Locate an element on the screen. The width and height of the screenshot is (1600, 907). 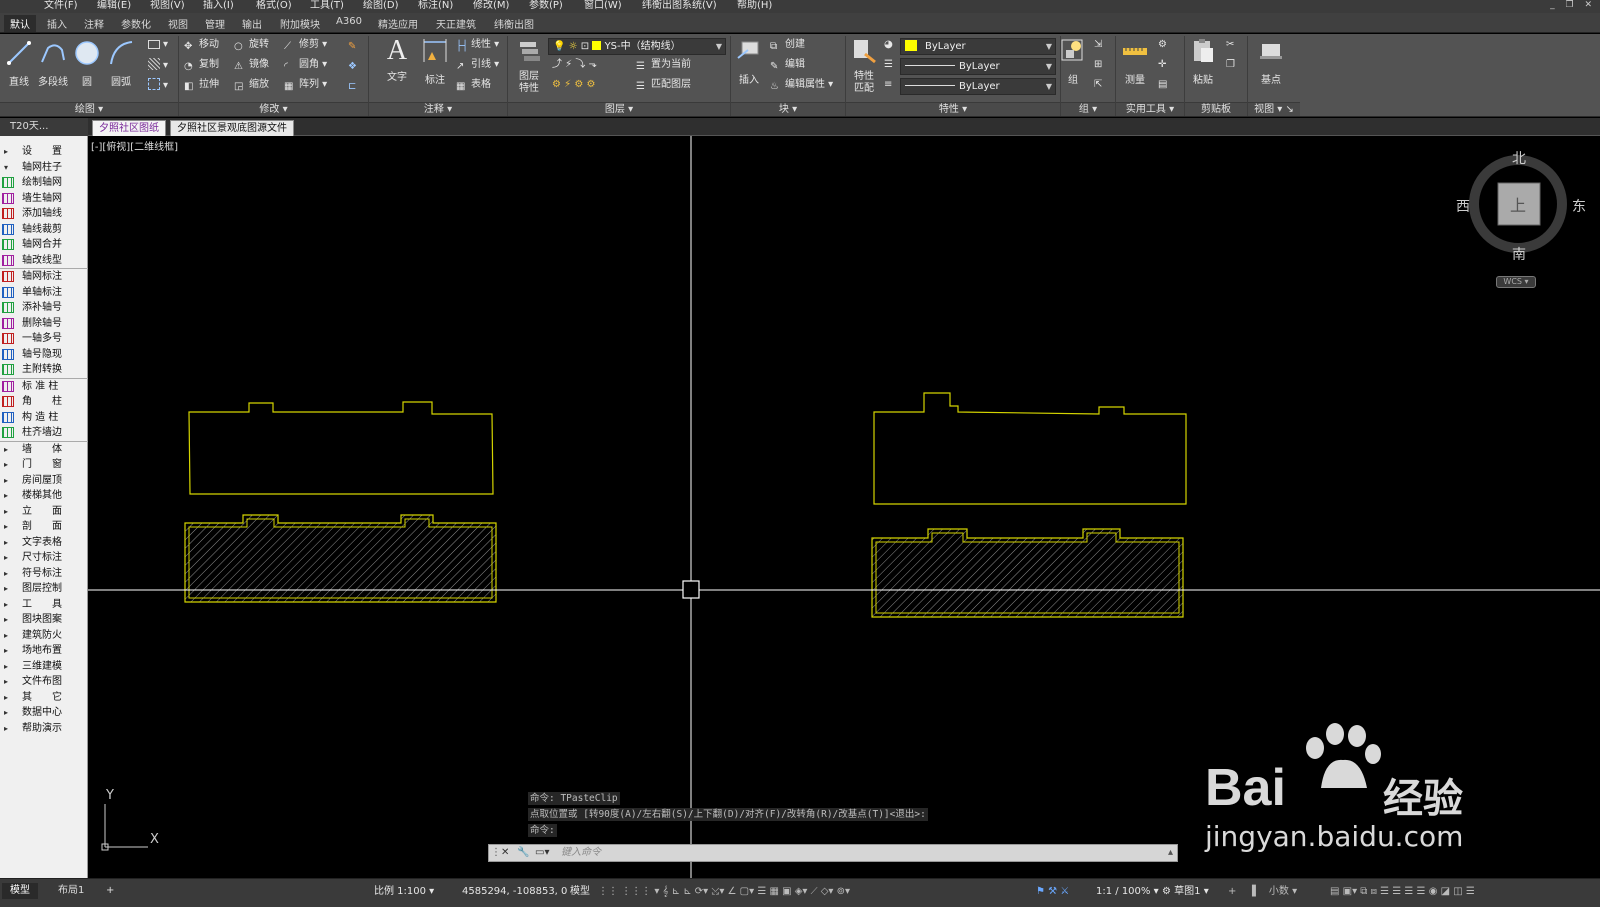
coordinates-readout: 4585294, -108853, 0 is located at coordinates (514, 892).